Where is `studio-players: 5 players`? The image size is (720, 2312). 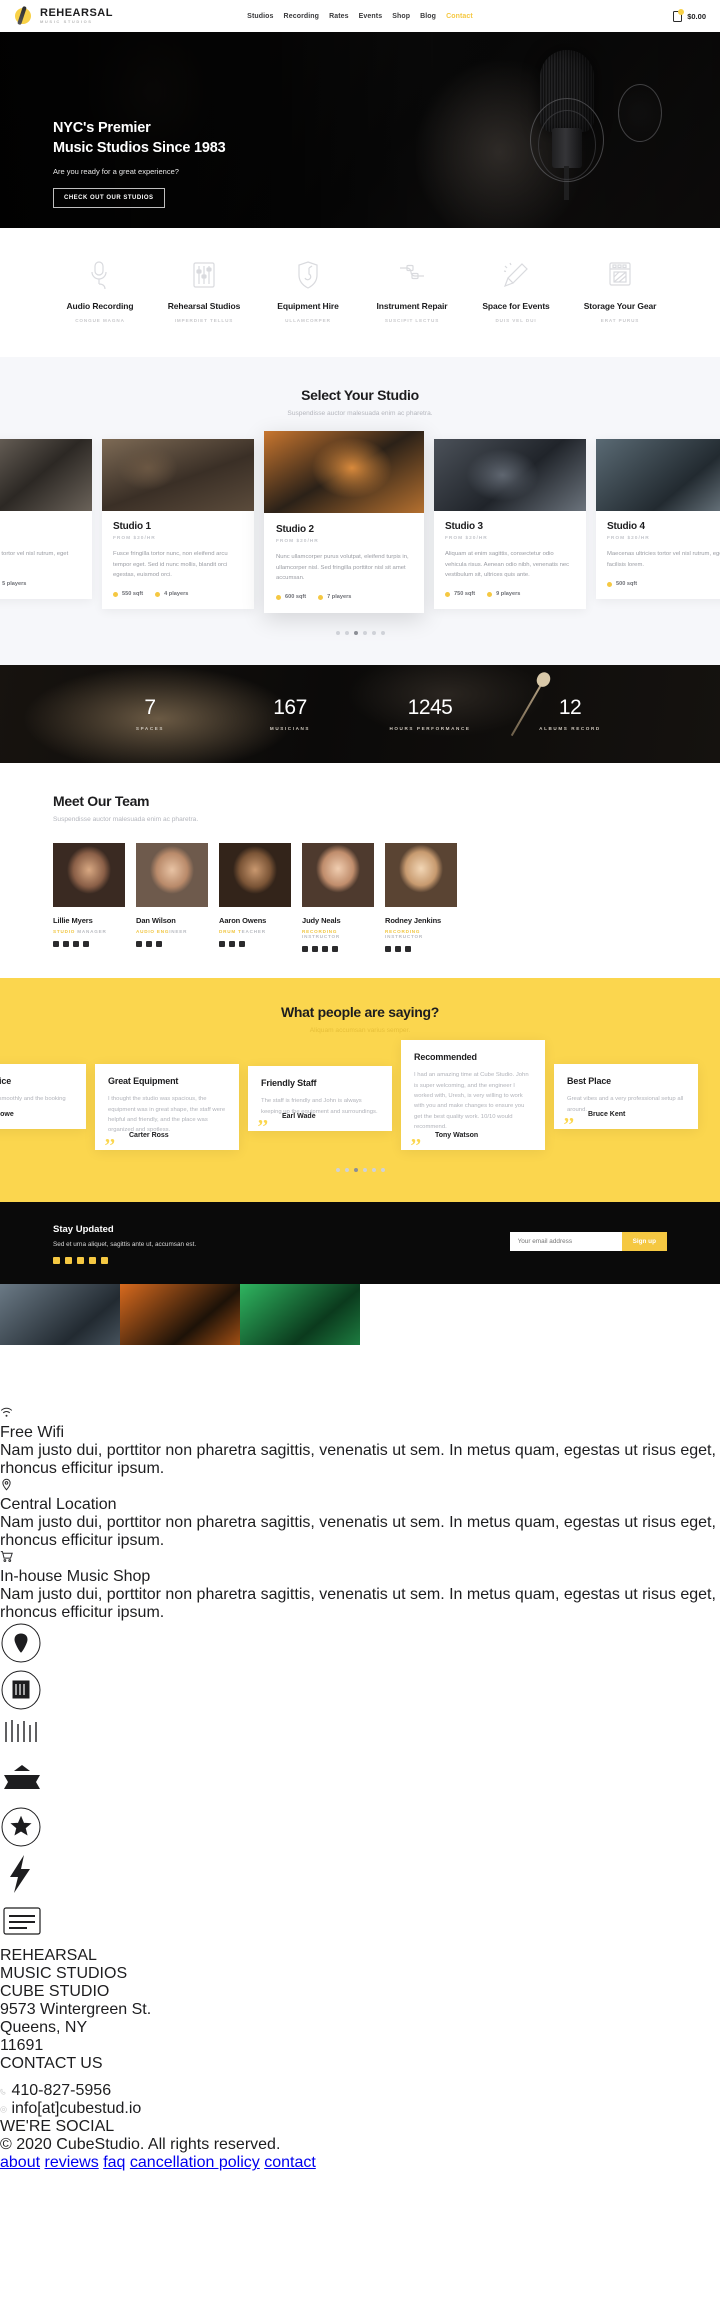
studio-players: 5 players is located at coordinates (14, 584).